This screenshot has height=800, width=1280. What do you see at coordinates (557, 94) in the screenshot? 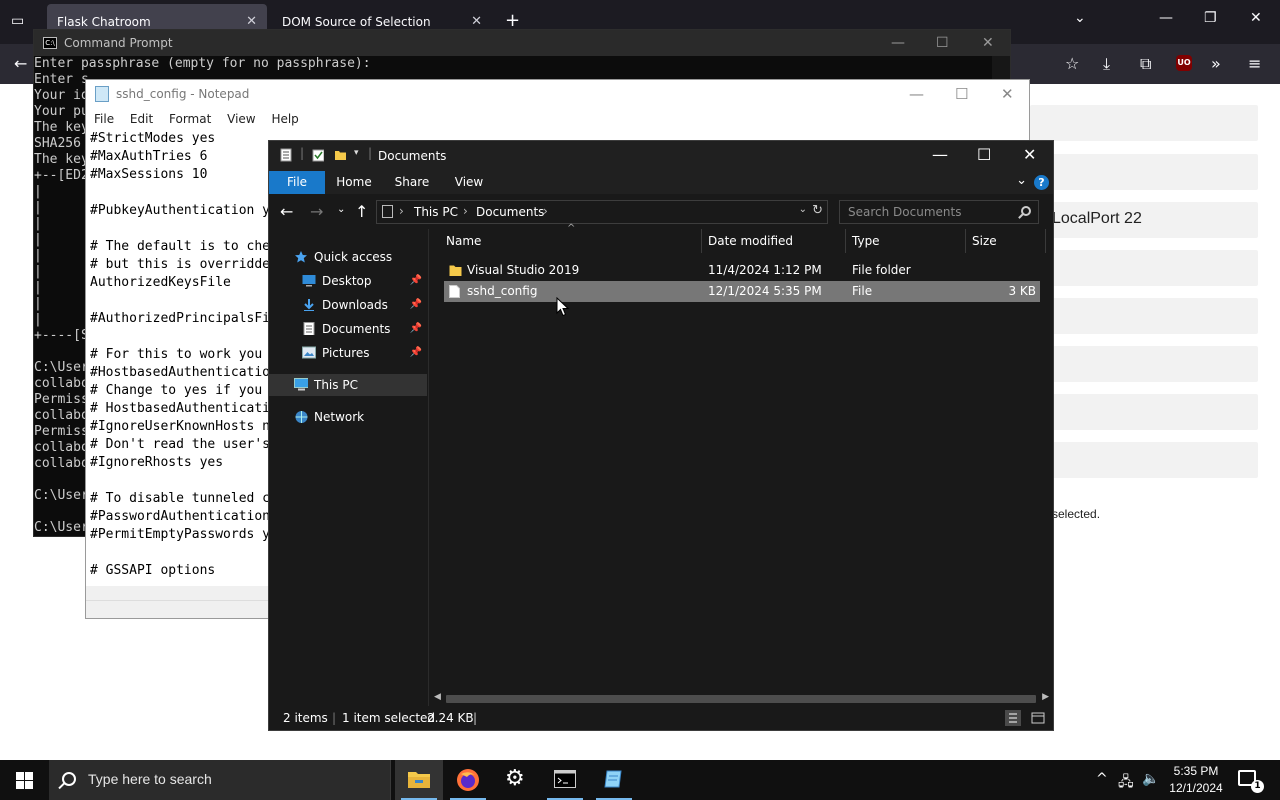
I see `notepad-title-bar: sshd_config - Notepad — ☐ ✕` at bounding box center [557, 94].